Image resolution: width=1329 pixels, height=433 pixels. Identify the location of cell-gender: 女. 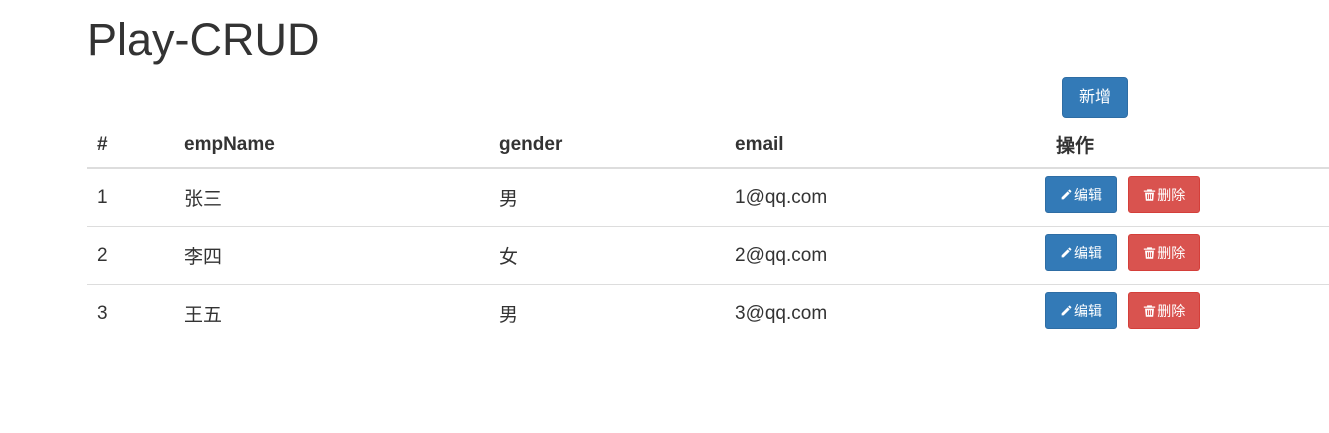
(607, 255).